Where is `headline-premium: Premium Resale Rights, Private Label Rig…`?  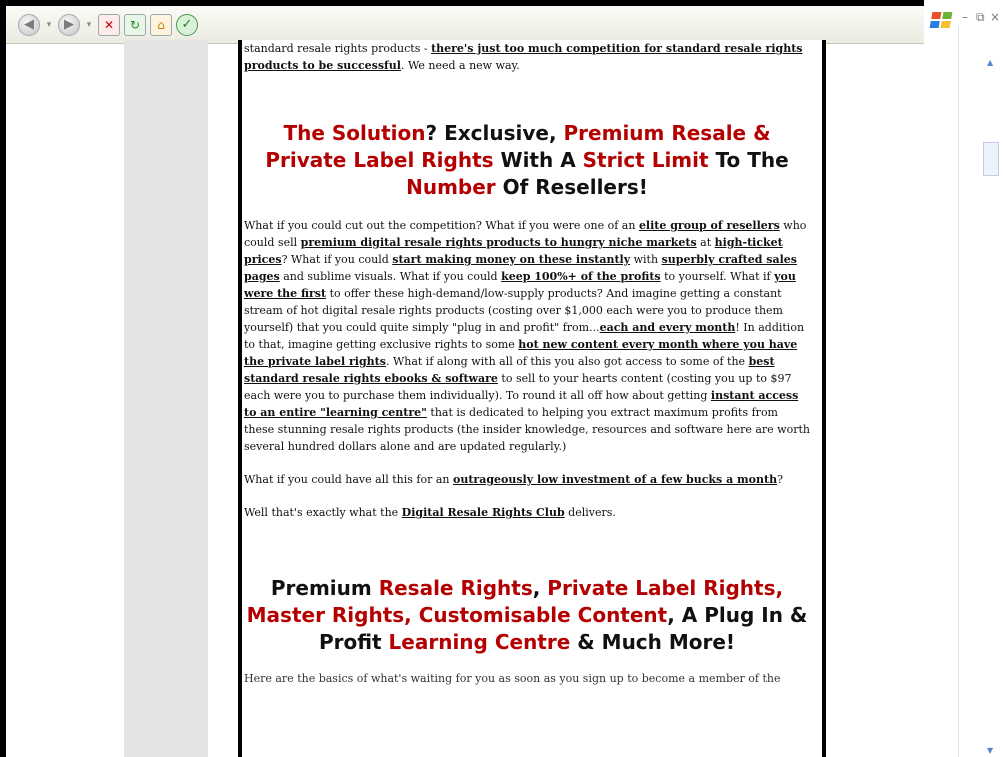 headline-premium: Premium Resale Rights, Private Label Rig… is located at coordinates (527, 615).